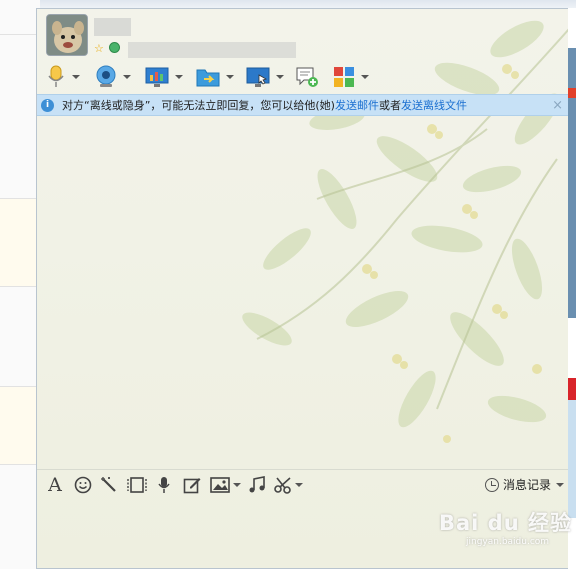 Image resolution: width=576 pixels, height=569 pixels. I want to click on edit-icon, so click(192, 486).